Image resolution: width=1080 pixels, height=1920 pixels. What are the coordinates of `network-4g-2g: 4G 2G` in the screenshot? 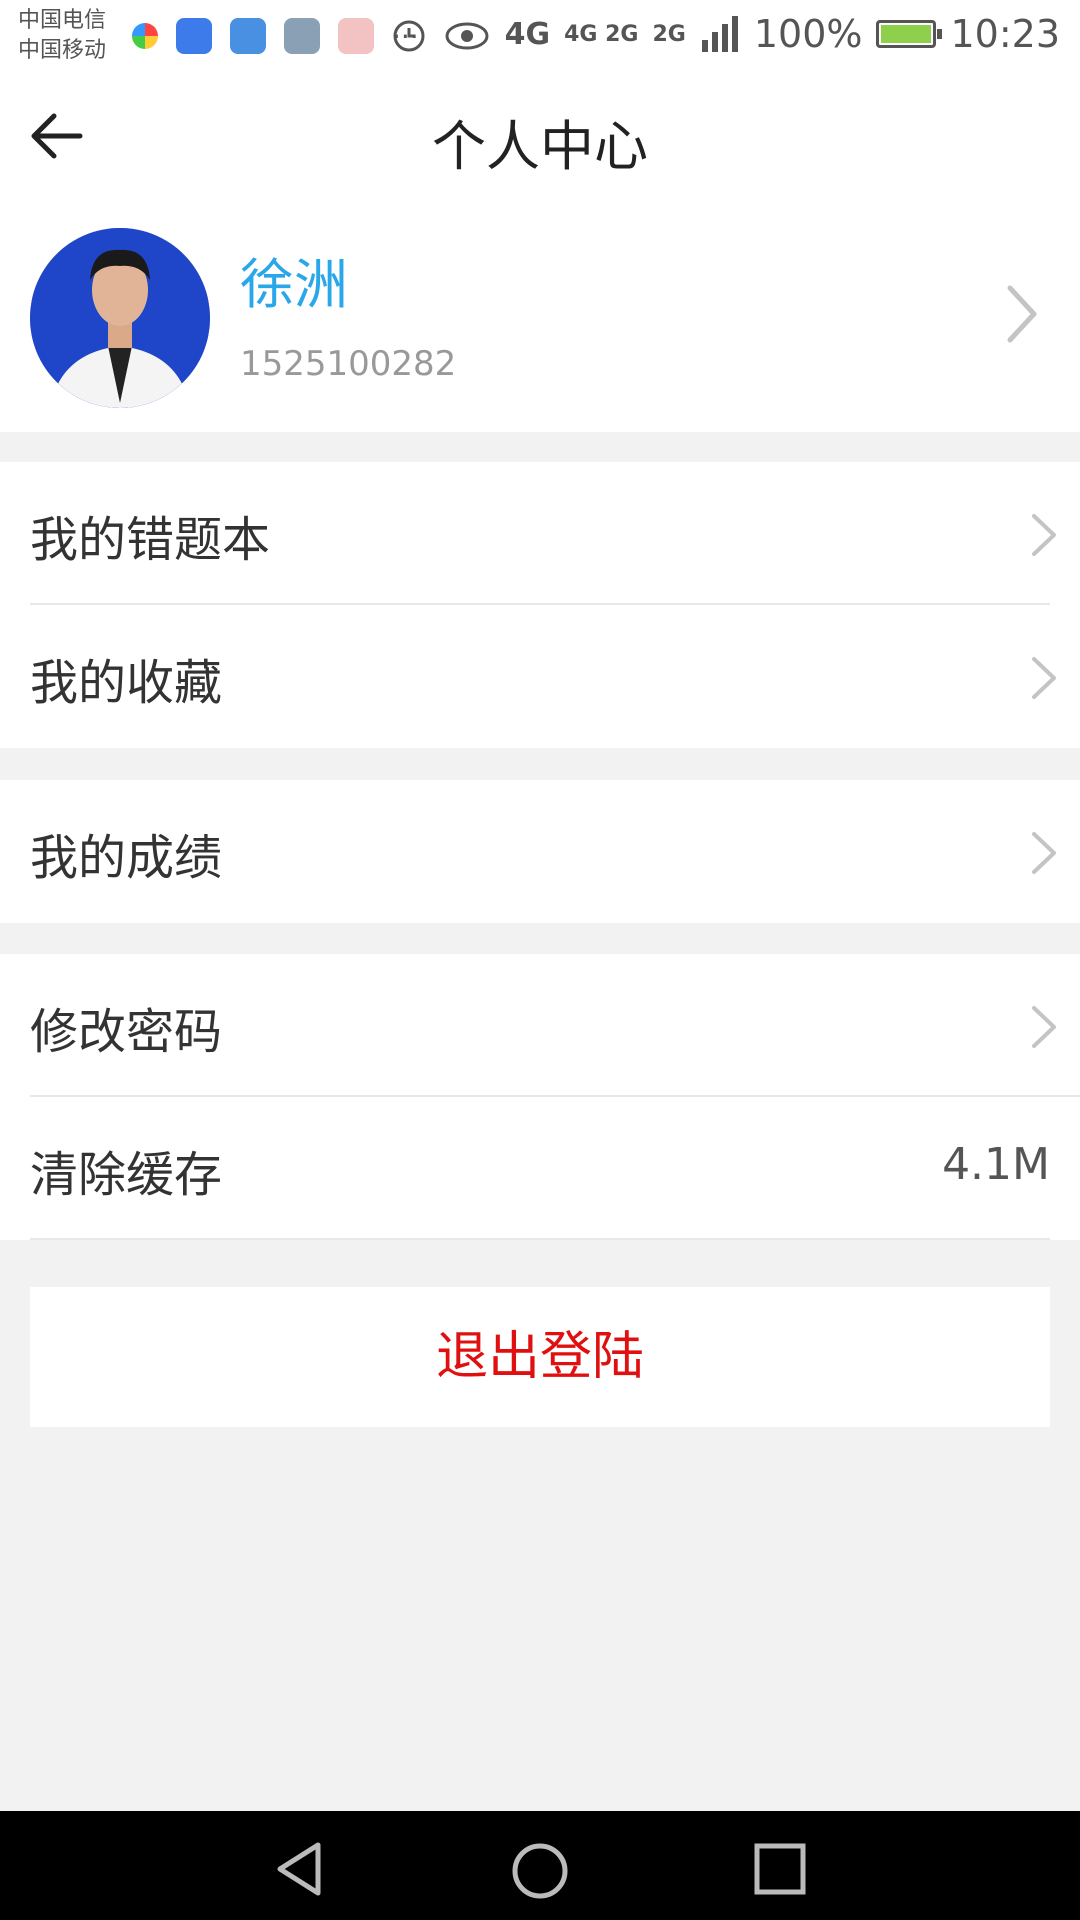 It's located at (601, 34).